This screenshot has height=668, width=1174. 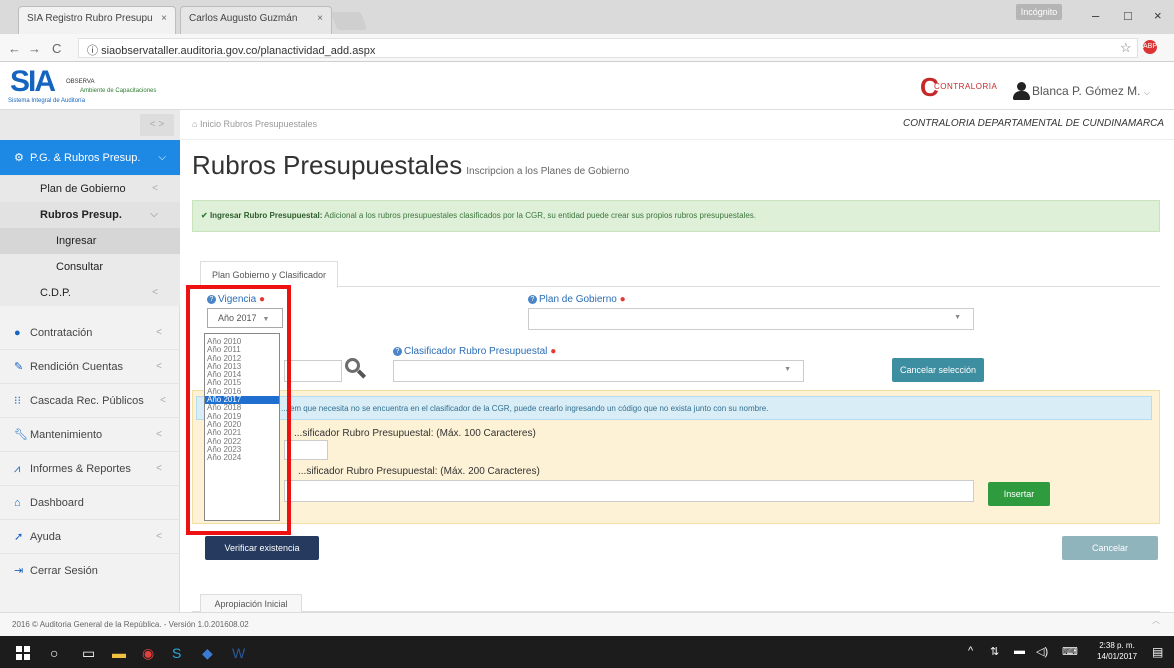 What do you see at coordinates (1110, 548) in the screenshot?
I see `cancel-button: Cancelar` at bounding box center [1110, 548].